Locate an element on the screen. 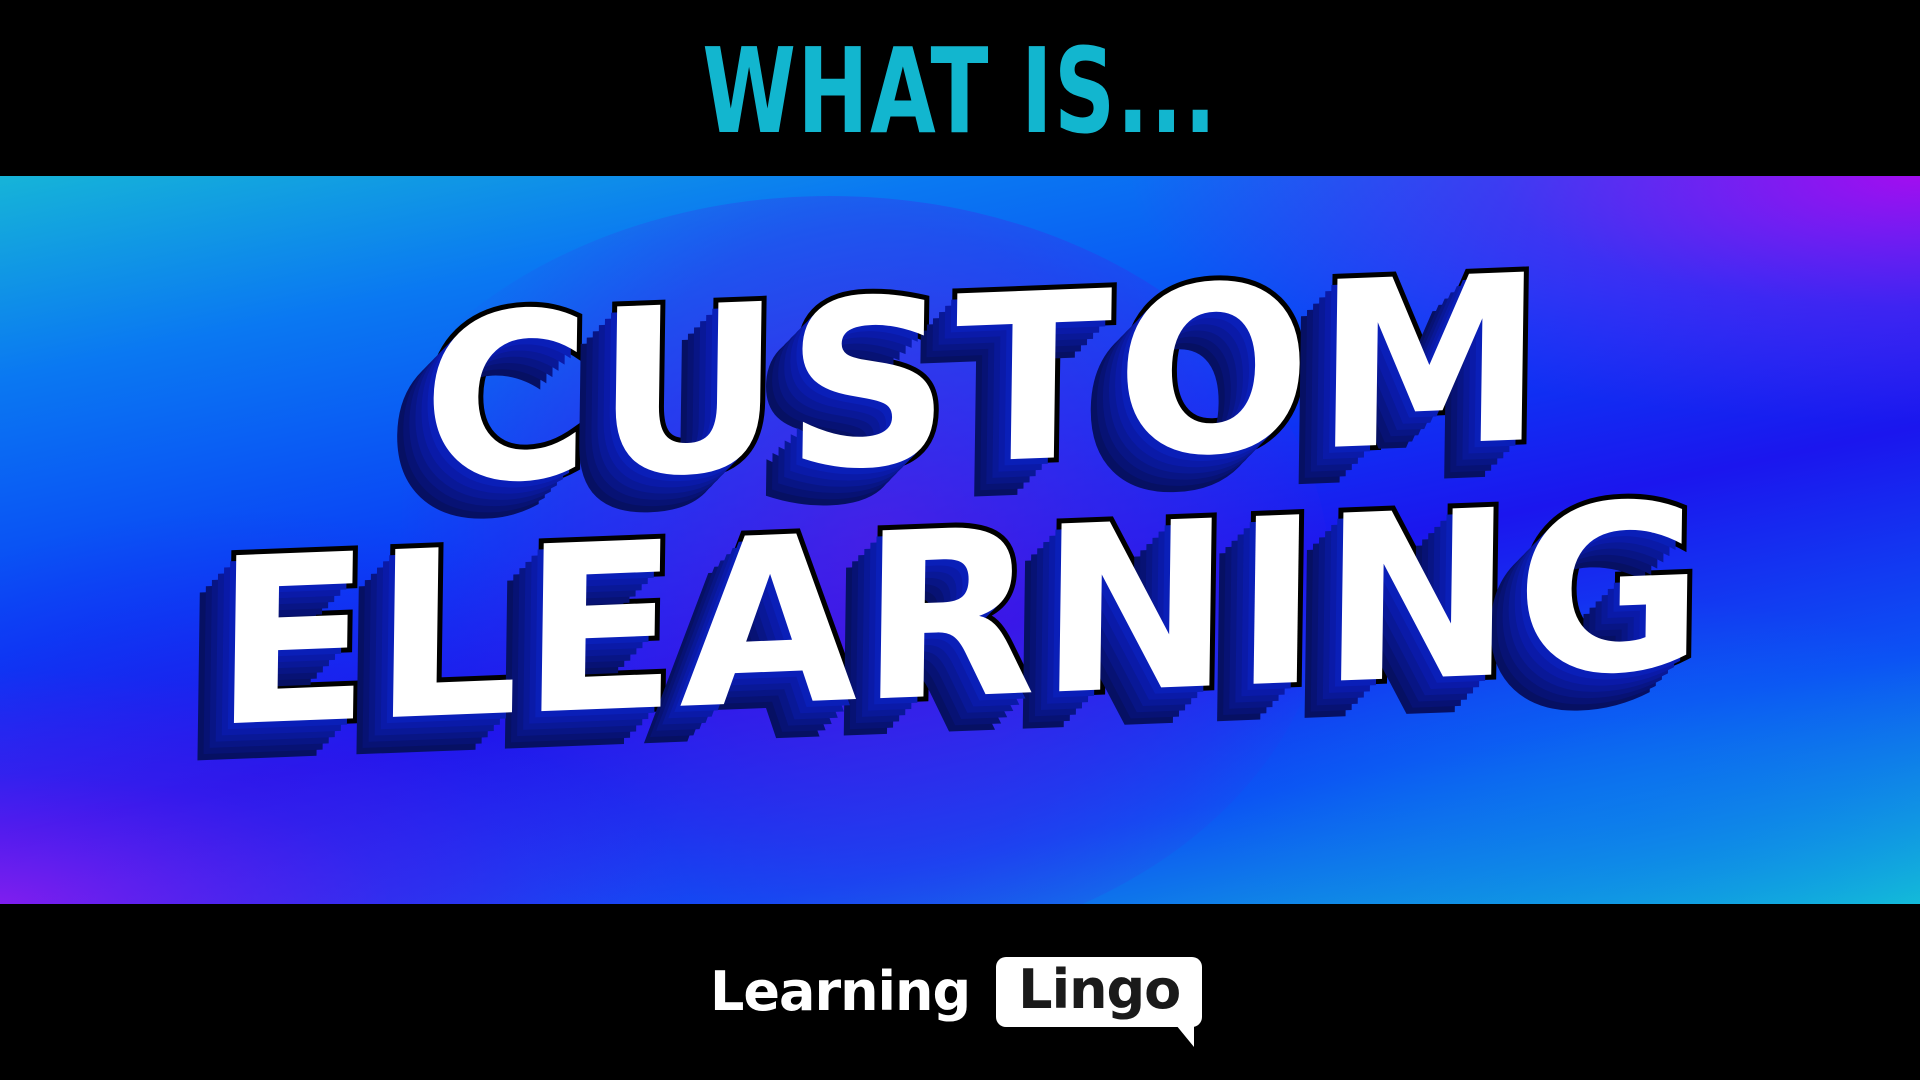 The image size is (1920, 1080). brand-word-learning: Learning is located at coordinates (840, 991).